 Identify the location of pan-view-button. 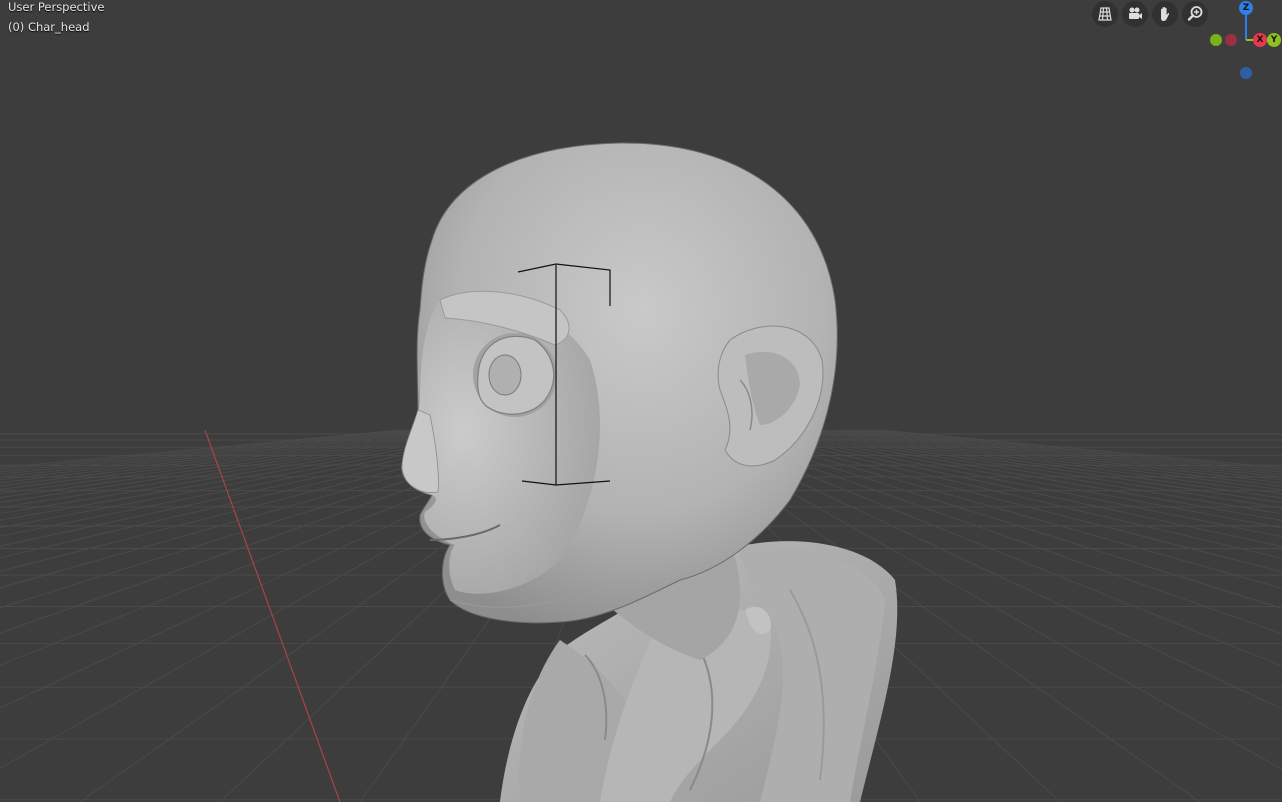
(1165, 14).